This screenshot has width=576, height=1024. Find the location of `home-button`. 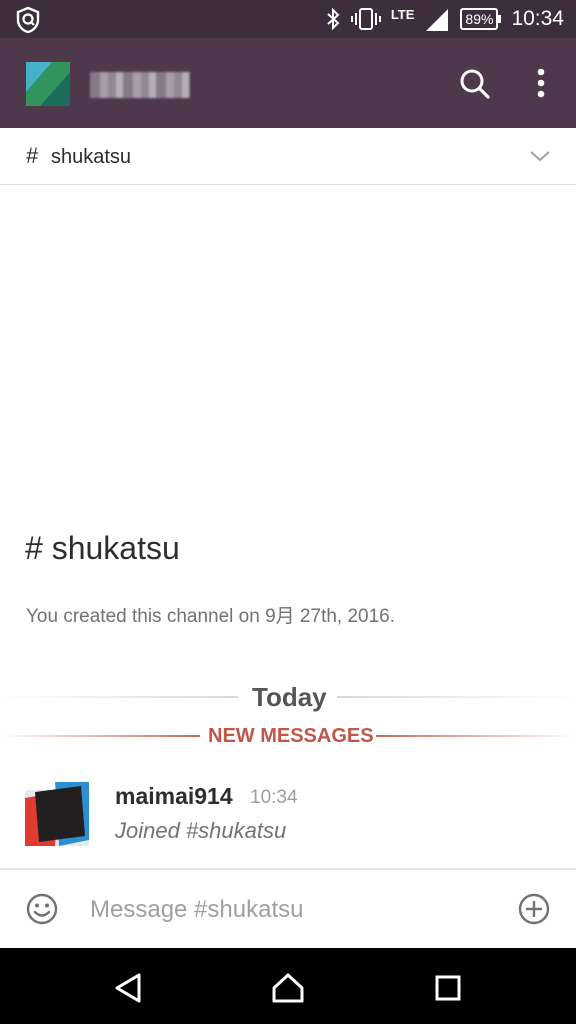

home-button is located at coordinates (288, 988).